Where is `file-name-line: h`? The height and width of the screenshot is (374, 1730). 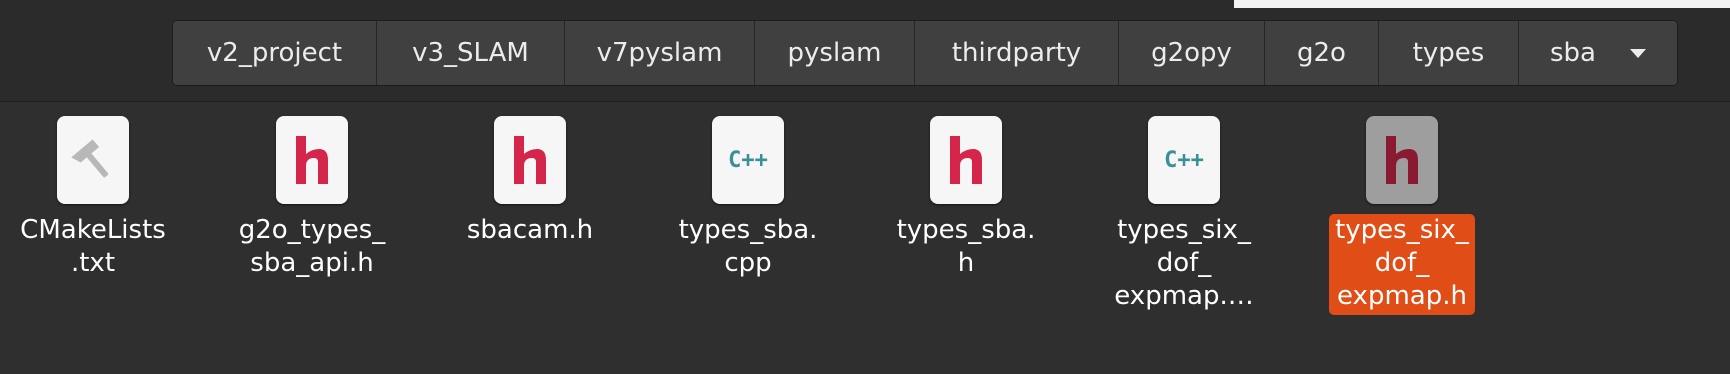
file-name-line: h is located at coordinates (966, 263).